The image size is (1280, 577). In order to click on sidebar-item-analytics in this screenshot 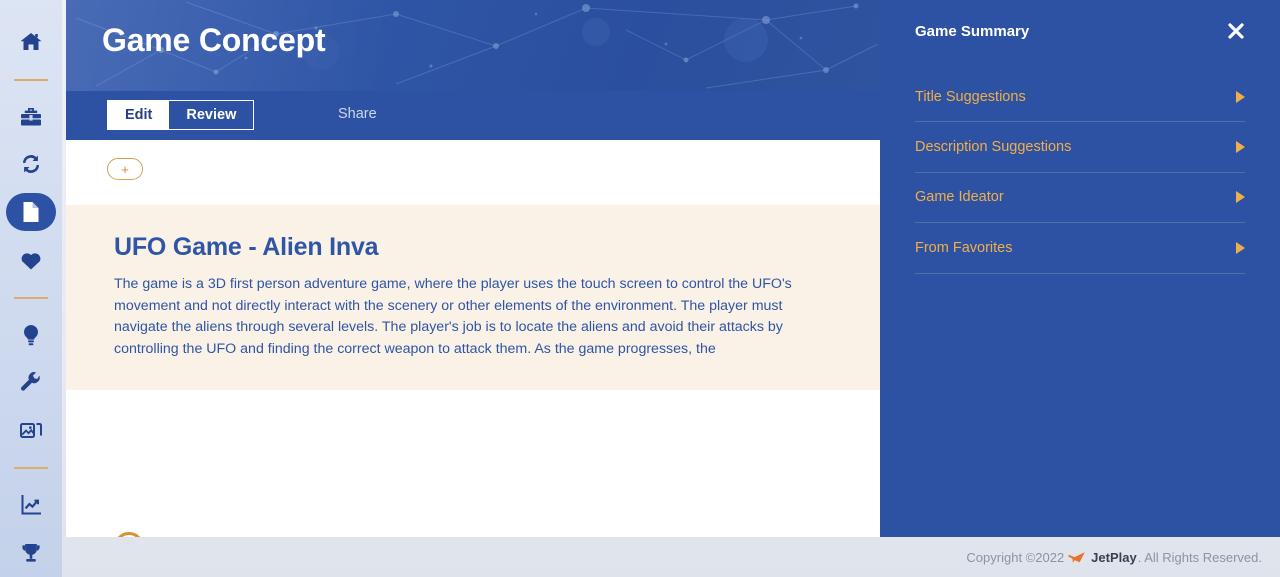, I will do `click(31, 505)`.